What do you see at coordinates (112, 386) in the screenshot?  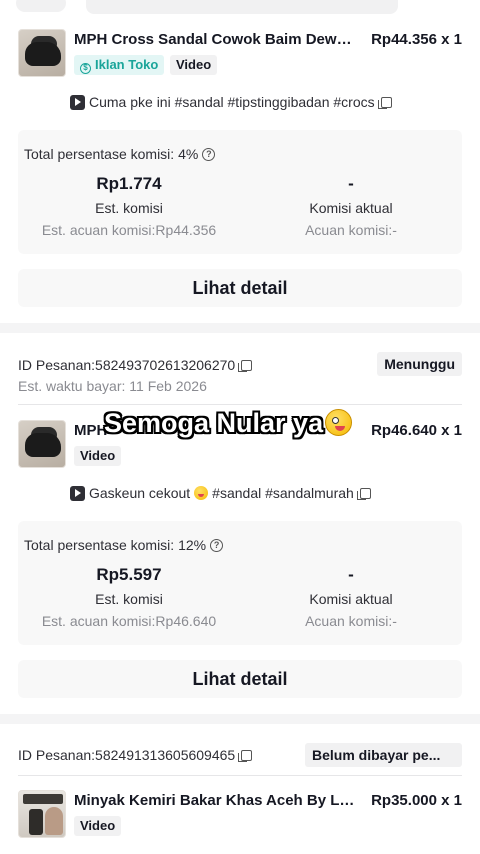 I see `estimated-payment-date: Est. waktu bayar: 11 Feb 2026` at bounding box center [112, 386].